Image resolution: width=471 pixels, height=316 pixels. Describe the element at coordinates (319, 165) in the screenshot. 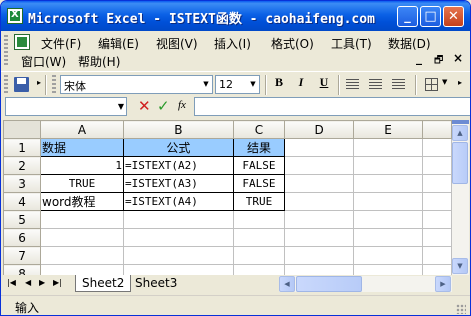

I see `cell-d2` at that location.